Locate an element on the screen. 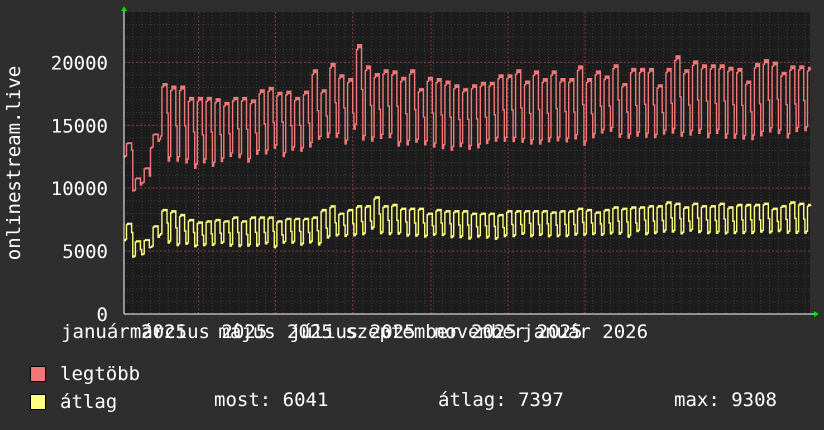  x-tick-label: január 2026 is located at coordinates (585, 332).